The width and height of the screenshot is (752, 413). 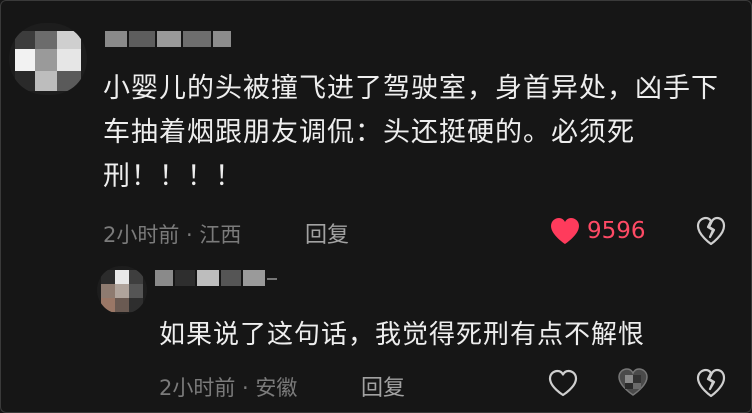 I want to click on reply-text: 如果说了这句话，我觉得死刑有点不解恨, so click(x=402, y=335).